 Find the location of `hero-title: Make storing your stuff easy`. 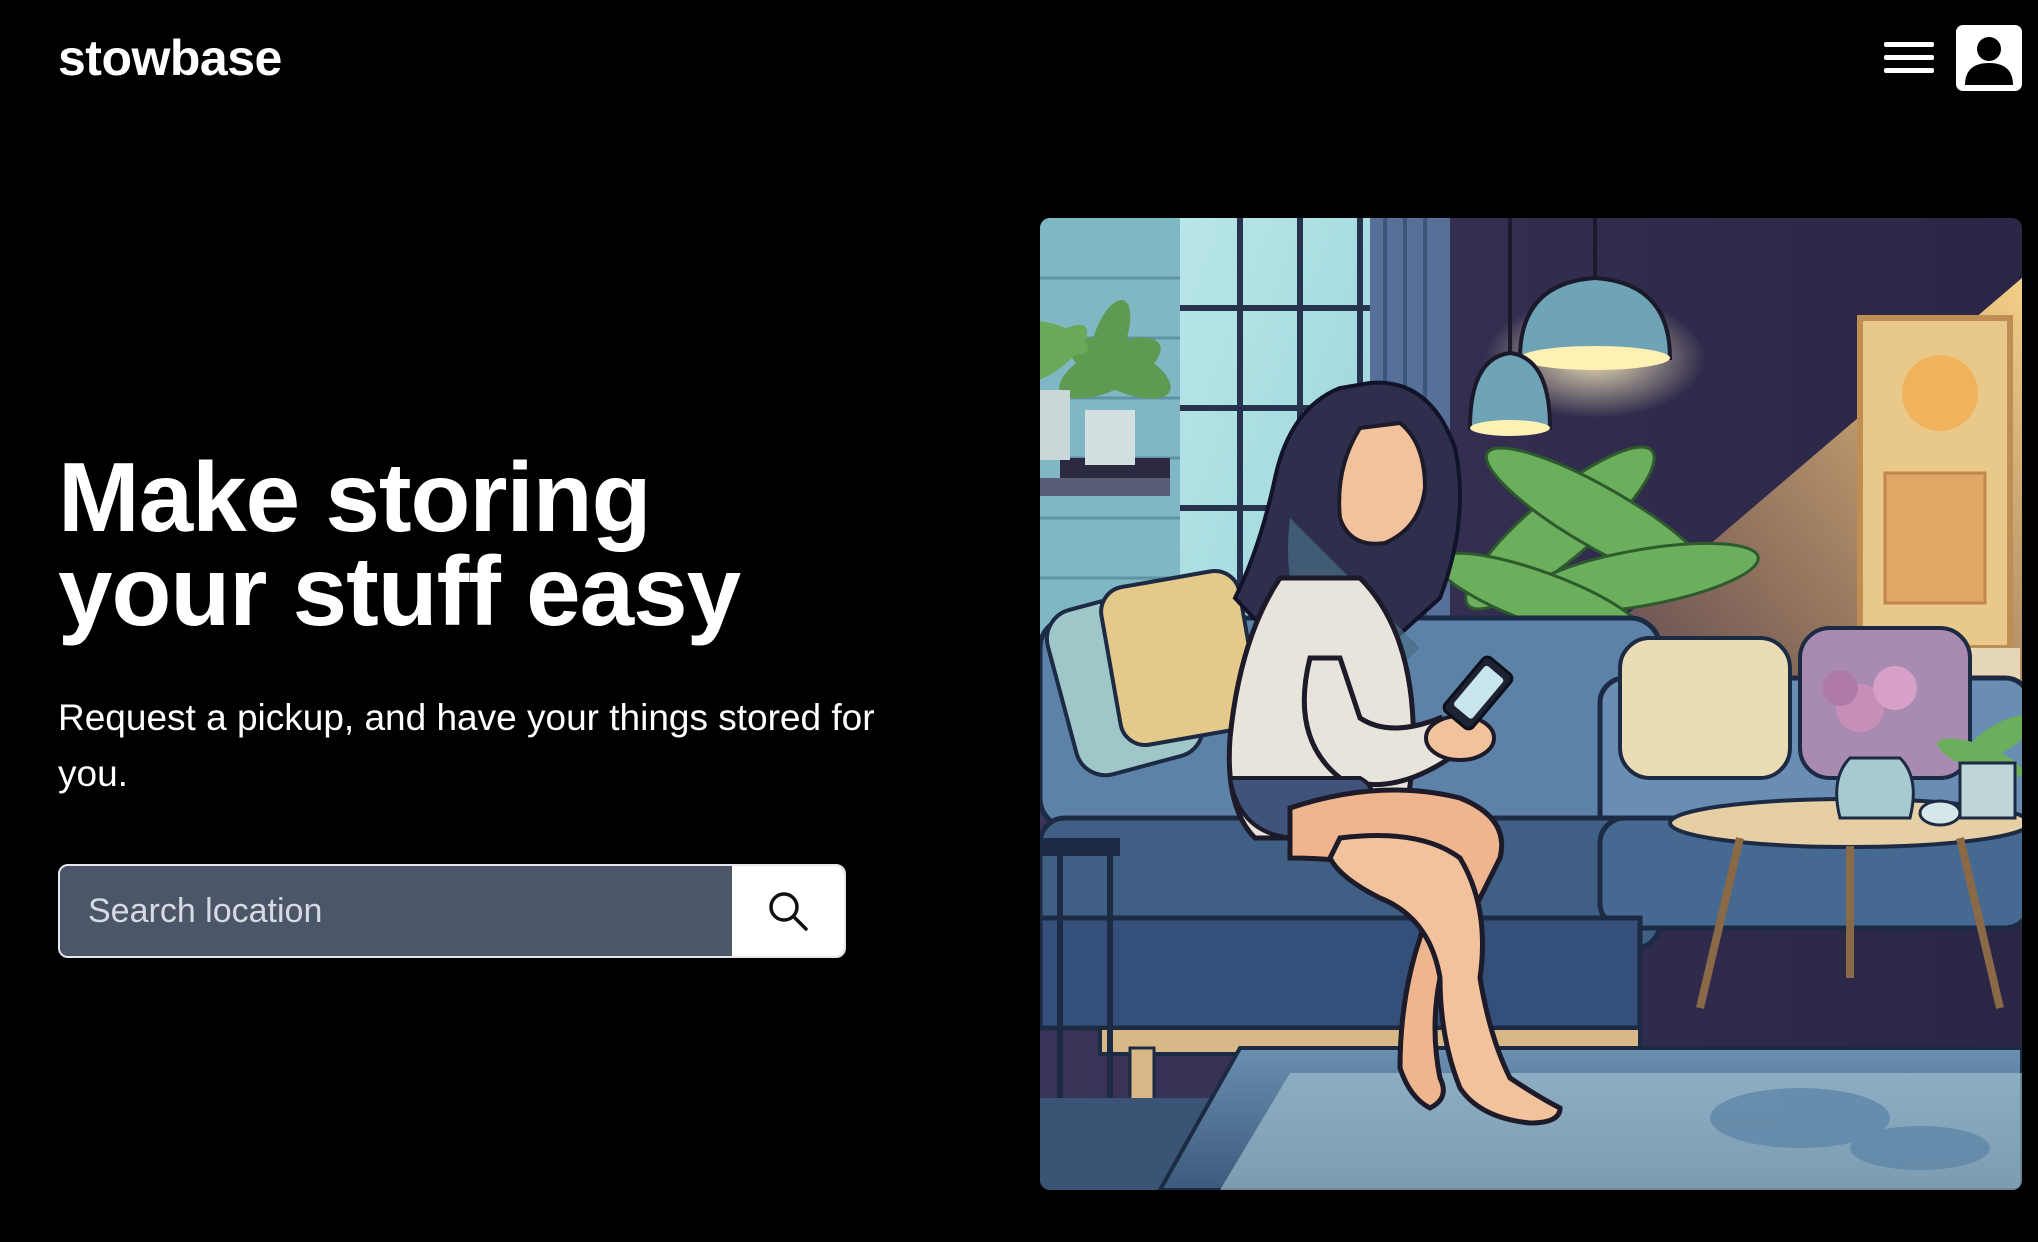

hero-title: Make storing your stuff easy is located at coordinates (508, 544).